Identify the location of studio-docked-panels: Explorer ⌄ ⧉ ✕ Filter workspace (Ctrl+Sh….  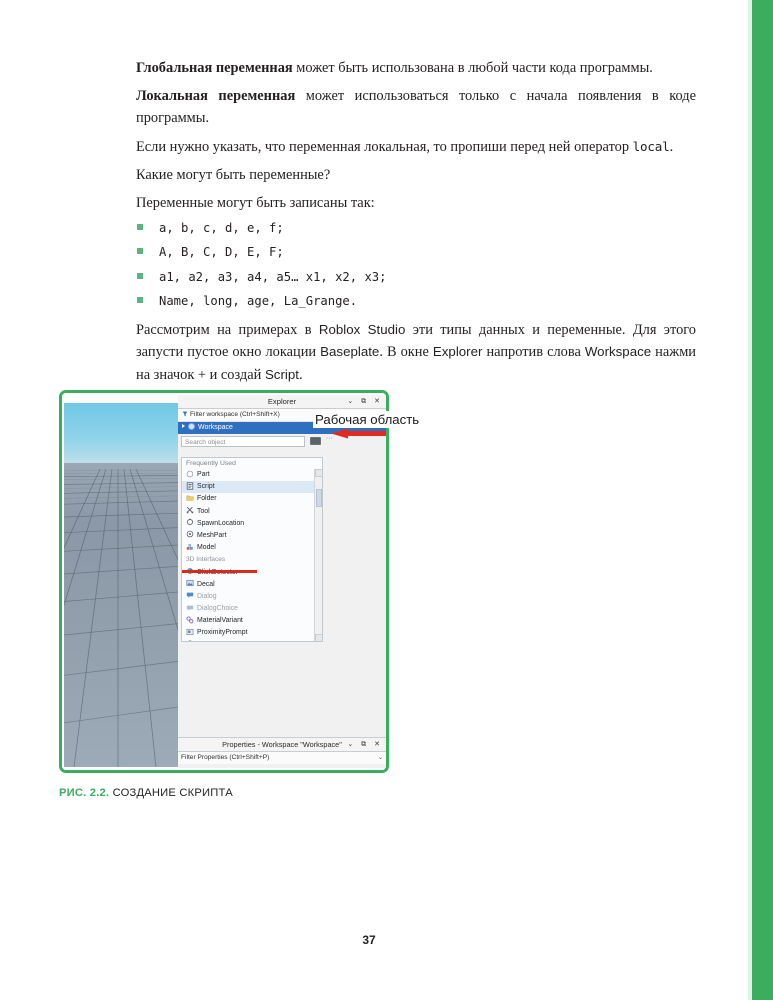
(282, 581).